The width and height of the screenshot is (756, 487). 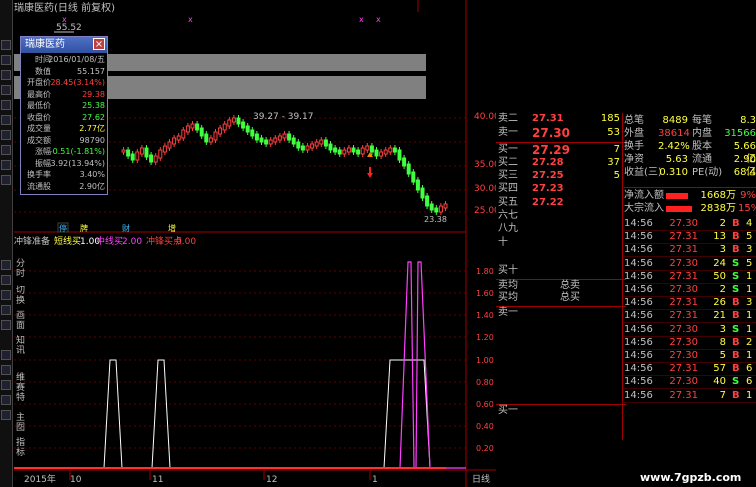 What do you see at coordinates (93, 117) in the screenshot?
I see `popup-row-value: 27.62` at bounding box center [93, 117].